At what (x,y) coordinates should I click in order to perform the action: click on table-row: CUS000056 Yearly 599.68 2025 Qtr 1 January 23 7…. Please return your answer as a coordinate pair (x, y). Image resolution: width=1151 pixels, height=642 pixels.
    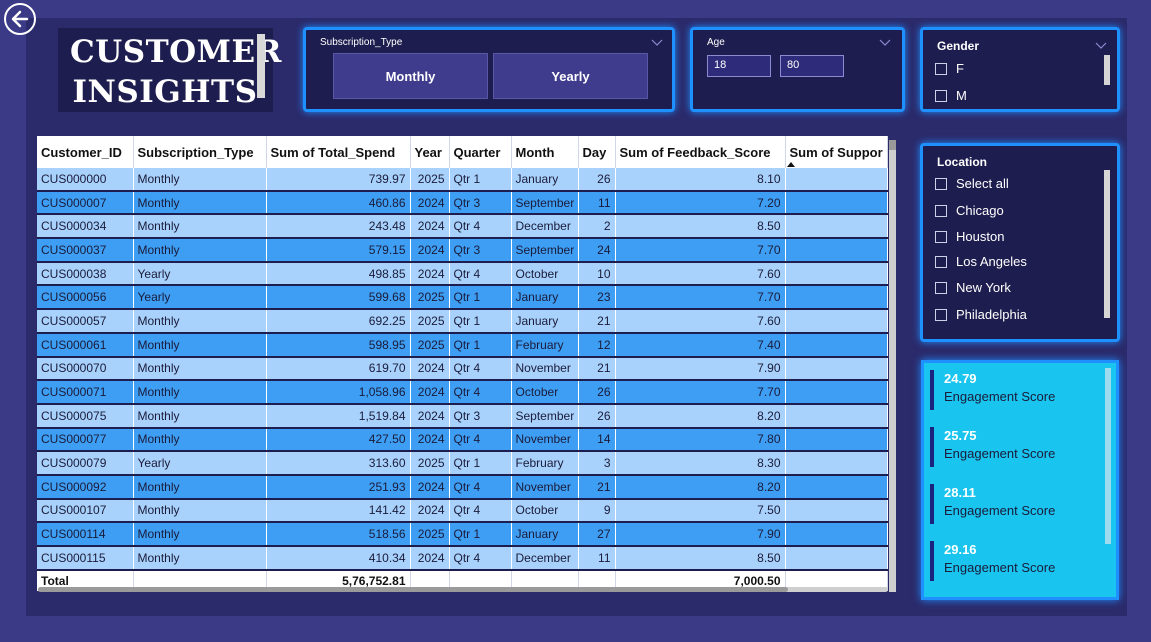
    Looking at the image, I should click on (462, 298).